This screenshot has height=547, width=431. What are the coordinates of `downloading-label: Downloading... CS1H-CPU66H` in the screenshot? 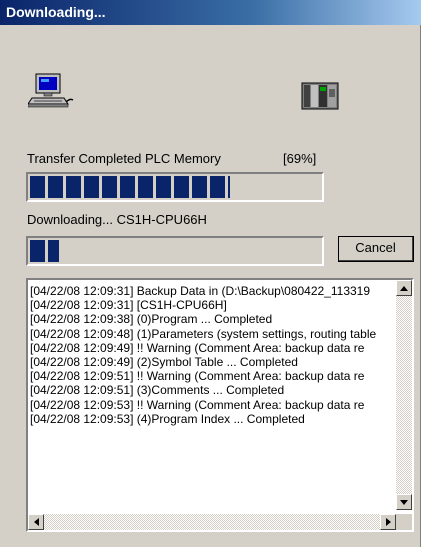 It's located at (117, 219).